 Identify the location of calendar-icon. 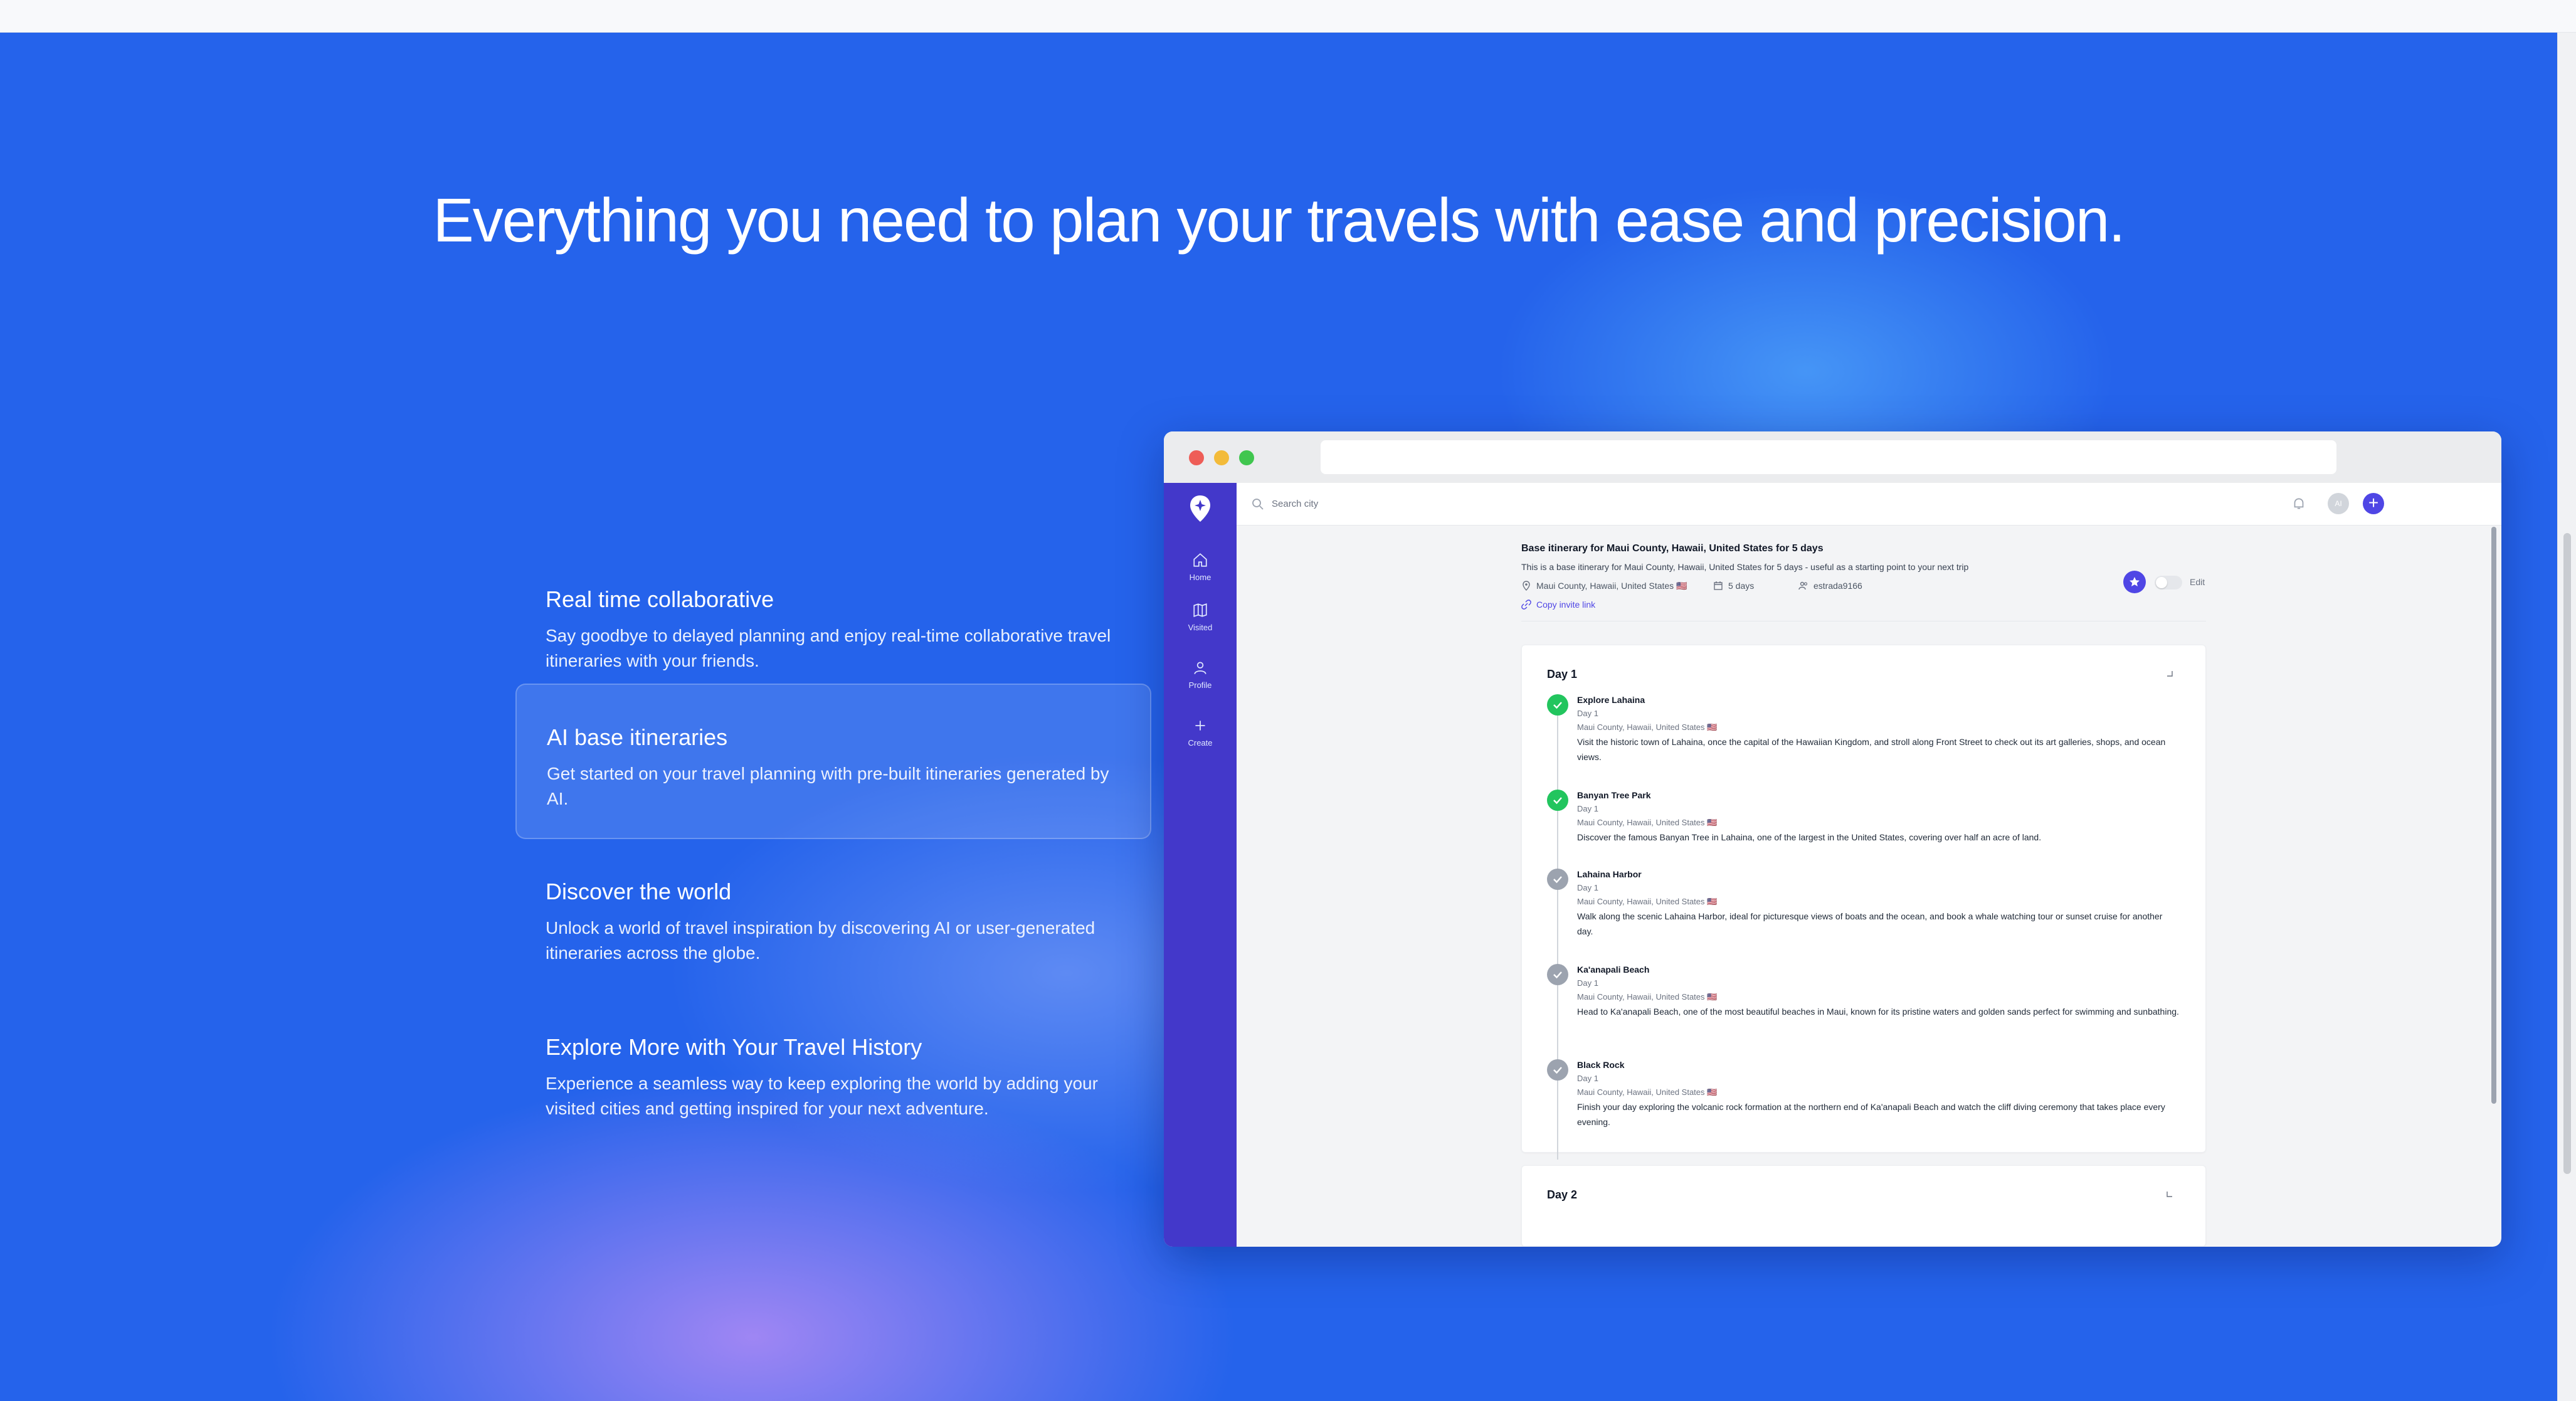
(1718, 585).